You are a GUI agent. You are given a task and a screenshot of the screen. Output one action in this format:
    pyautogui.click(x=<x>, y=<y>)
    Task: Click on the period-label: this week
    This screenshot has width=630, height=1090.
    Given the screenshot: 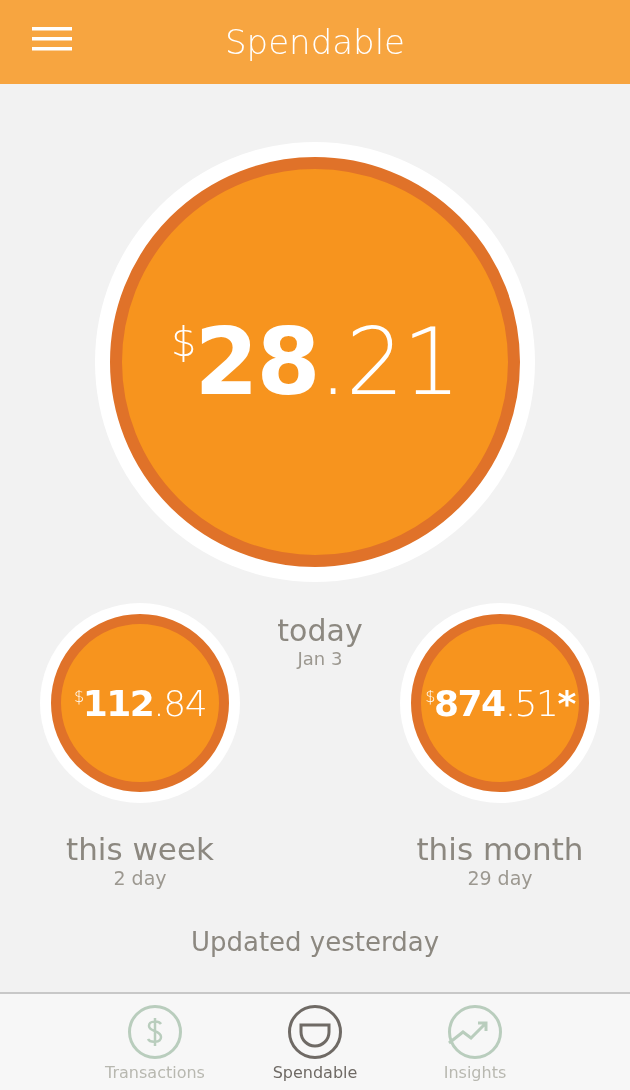 What is the action you would take?
    pyautogui.click(x=140, y=849)
    